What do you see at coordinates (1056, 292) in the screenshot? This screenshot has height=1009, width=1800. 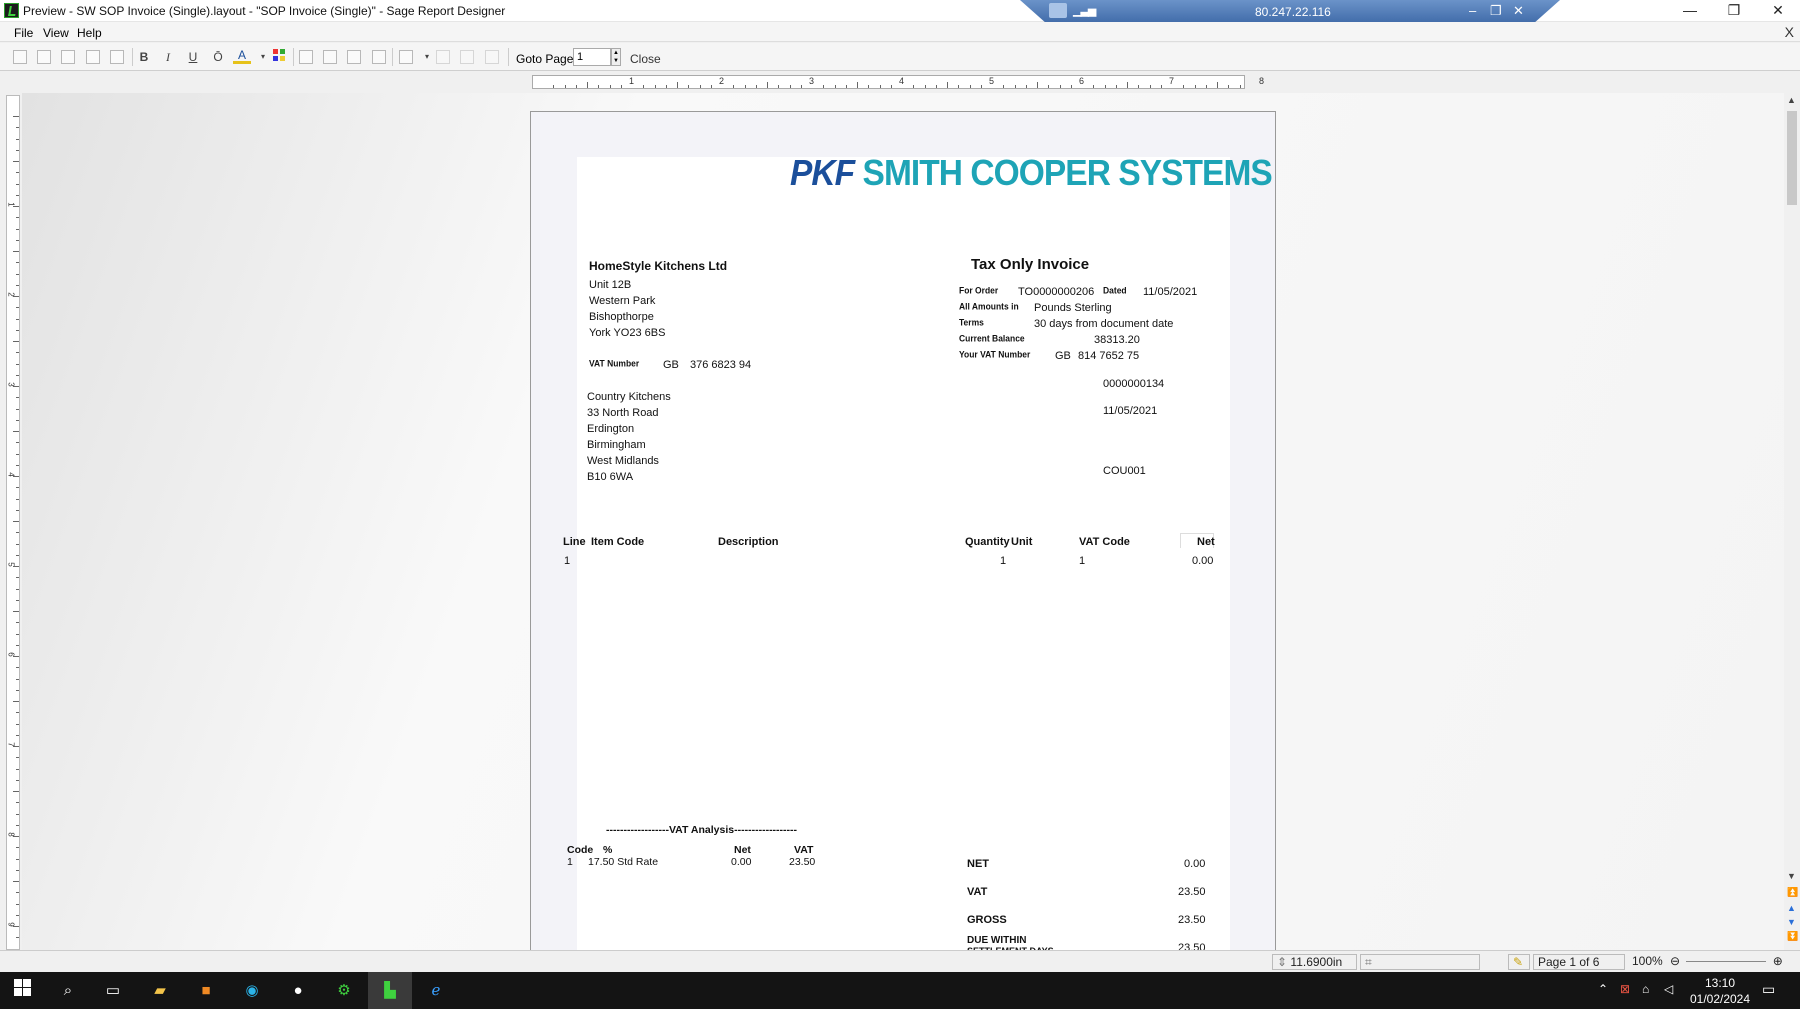 I see `for-order-value: TO0000000206` at bounding box center [1056, 292].